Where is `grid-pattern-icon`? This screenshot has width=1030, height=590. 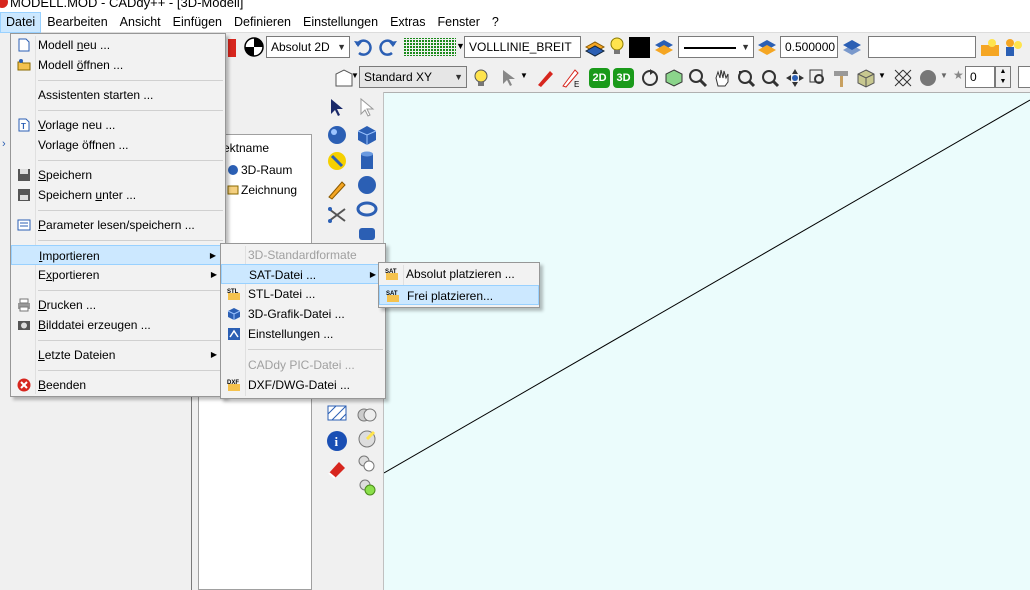
grid-pattern-icon is located at coordinates (430, 47).